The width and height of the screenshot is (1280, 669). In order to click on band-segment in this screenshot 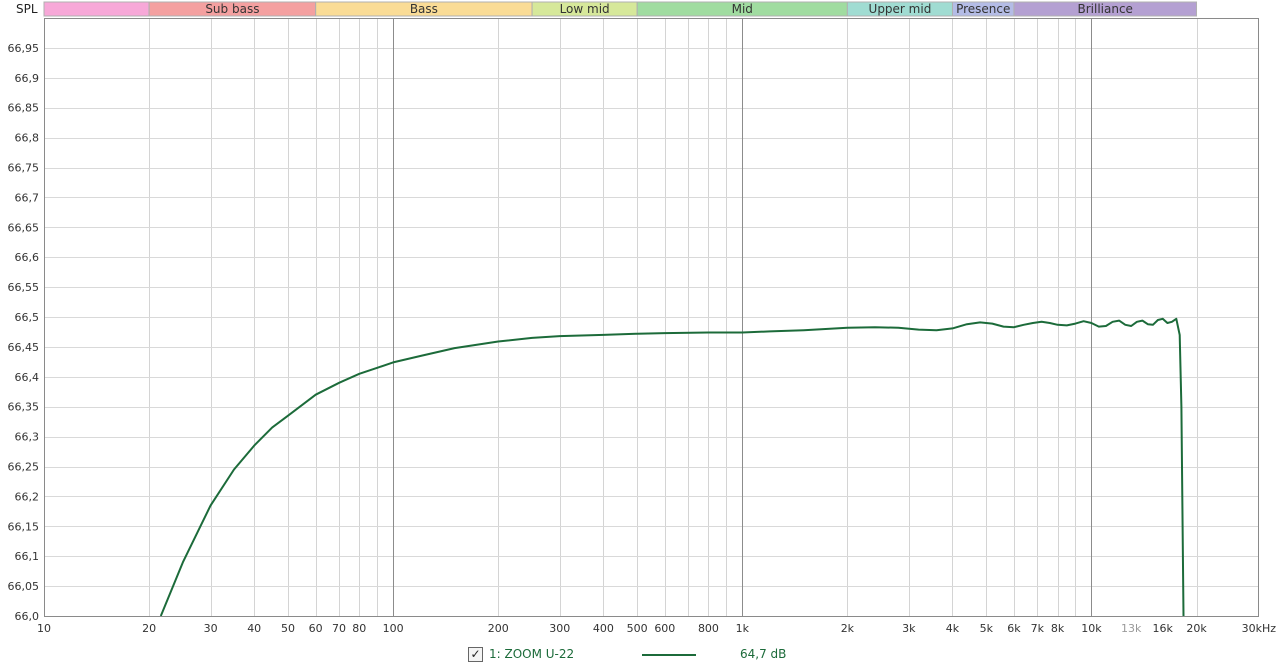, I will do `click(96, 9)`.